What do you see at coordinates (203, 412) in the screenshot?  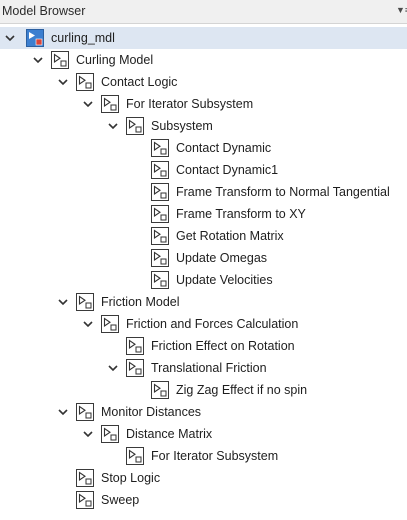 I see `tree-node: Monitor Distances` at bounding box center [203, 412].